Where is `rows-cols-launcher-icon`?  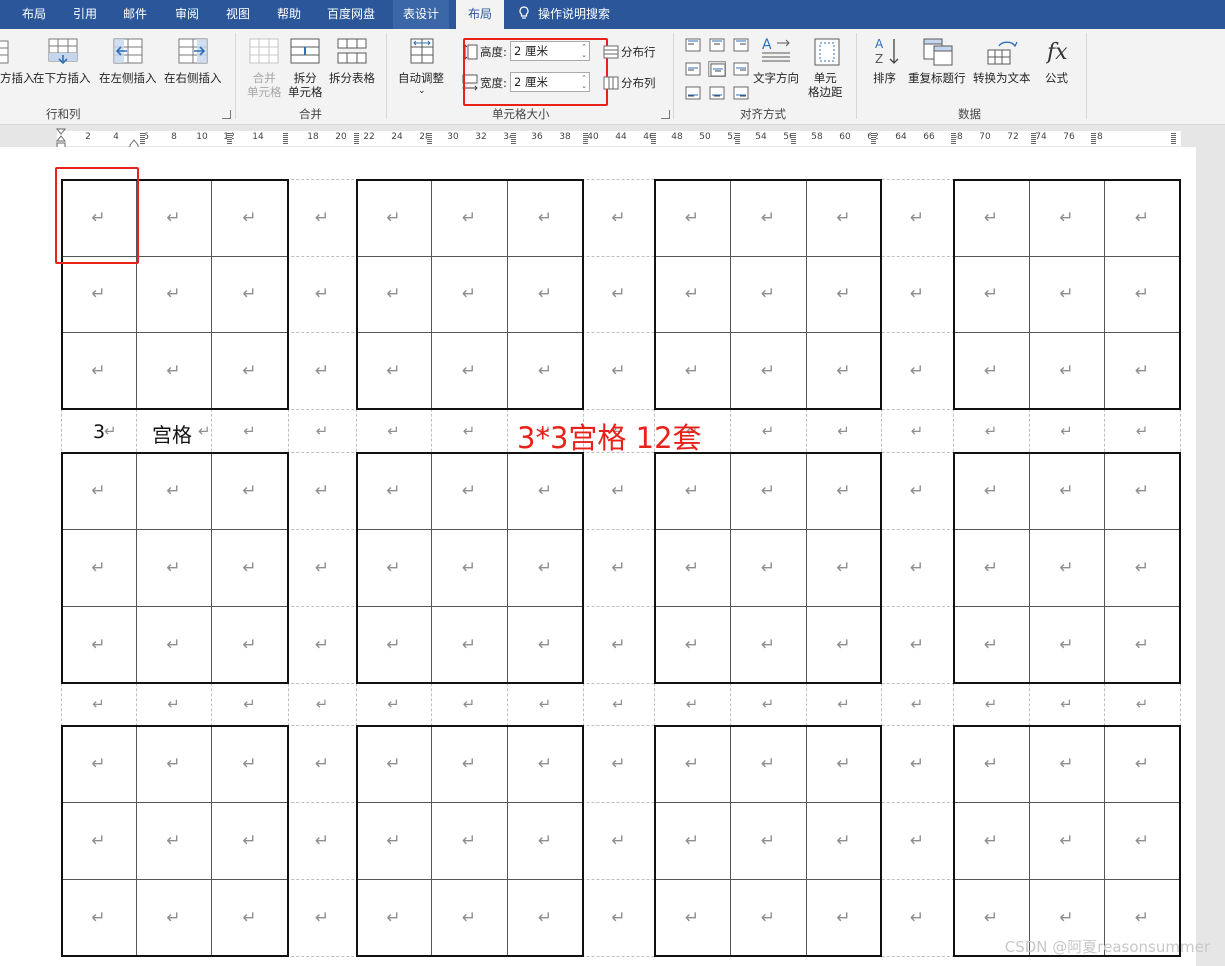 rows-cols-launcher-icon is located at coordinates (226, 114).